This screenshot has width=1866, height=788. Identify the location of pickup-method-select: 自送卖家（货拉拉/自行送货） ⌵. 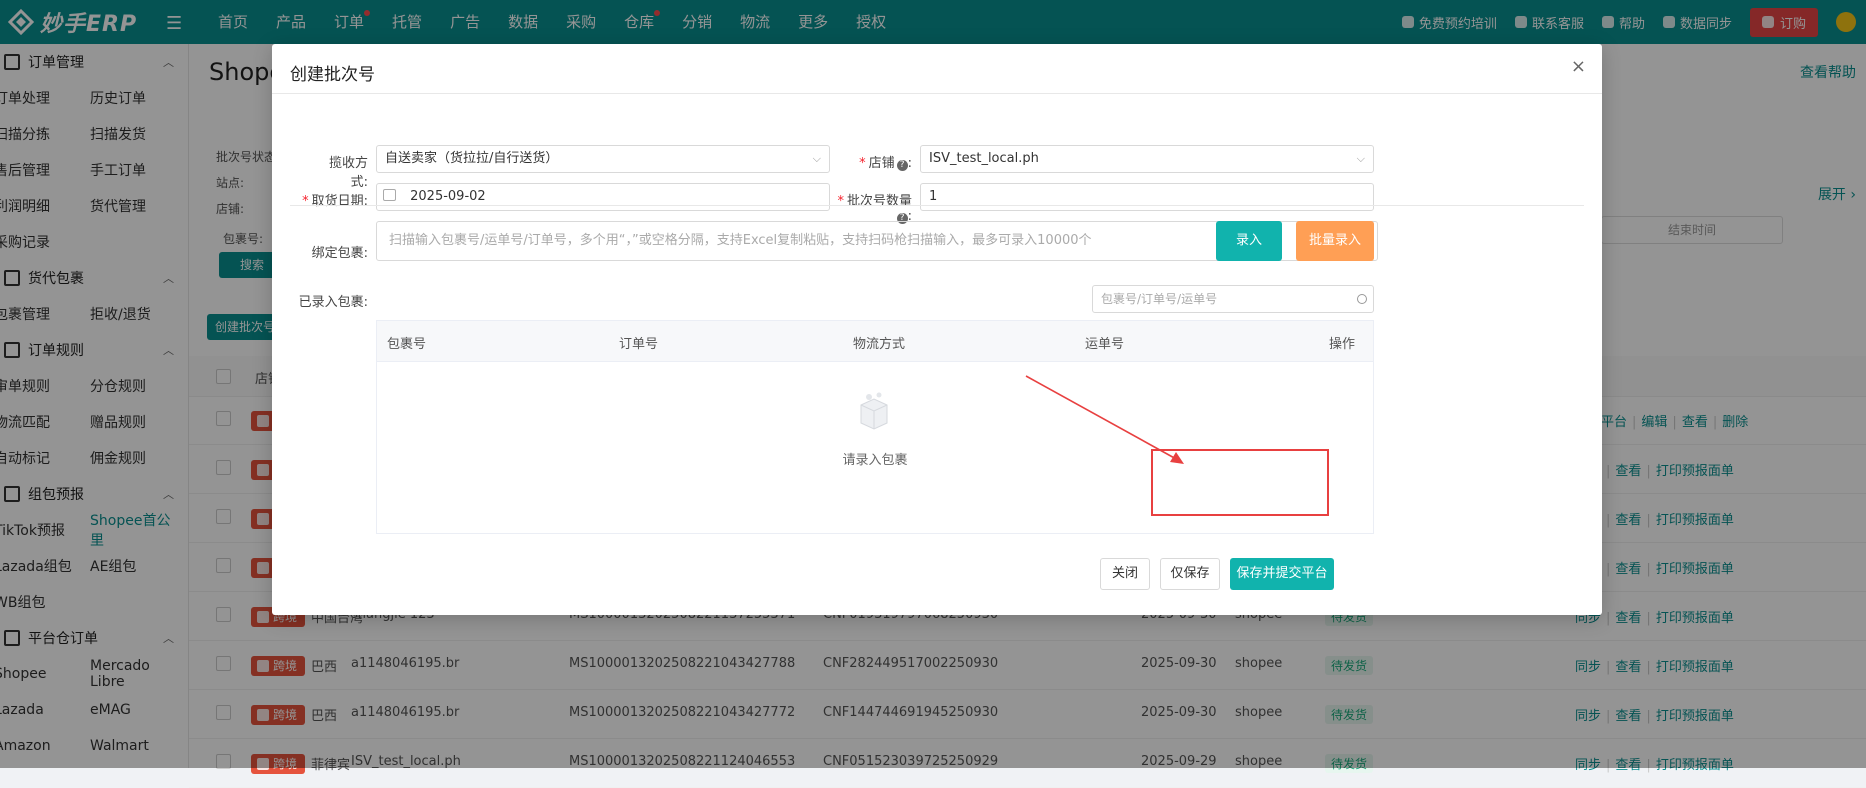
(603, 159).